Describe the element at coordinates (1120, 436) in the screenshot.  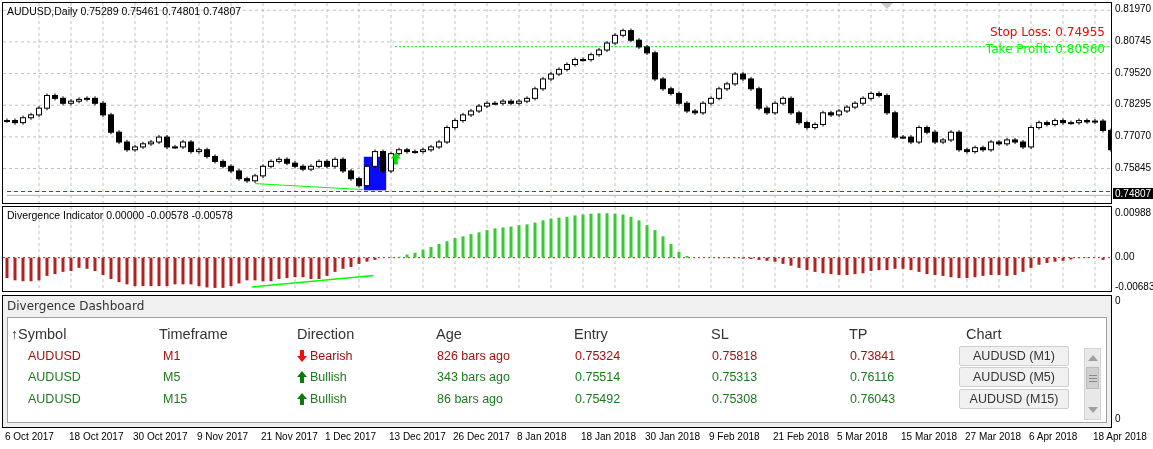
I see `date-label: 18 Apr 2018` at that location.